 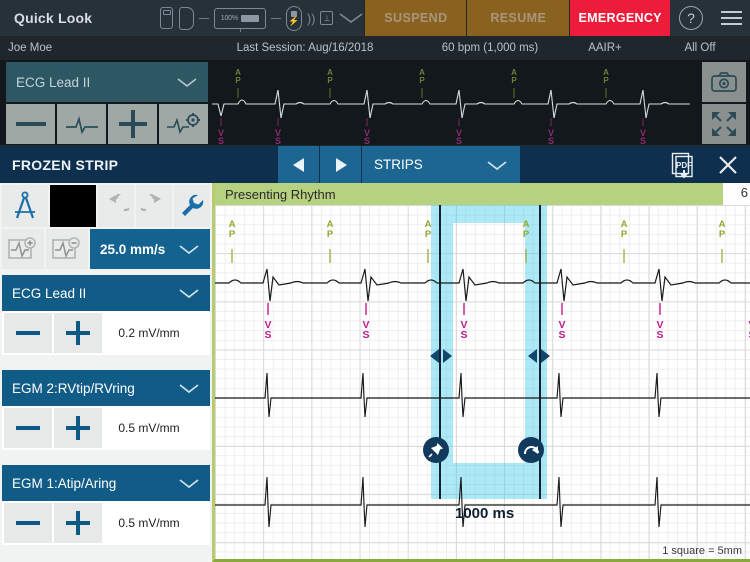 What do you see at coordinates (239, 19) in the screenshot?
I see `battery-icon: 100%` at bounding box center [239, 19].